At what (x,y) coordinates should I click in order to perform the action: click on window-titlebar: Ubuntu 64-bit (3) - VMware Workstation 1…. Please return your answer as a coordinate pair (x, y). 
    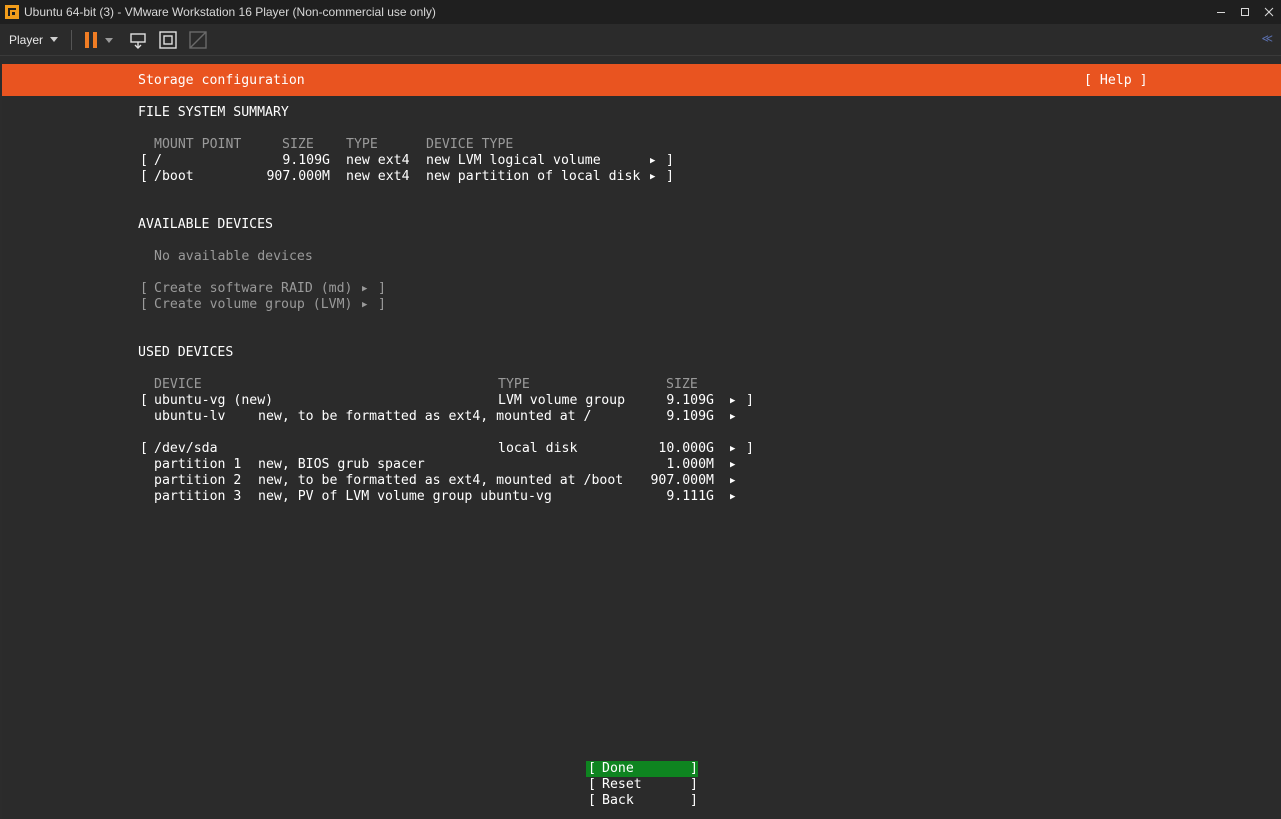
    Looking at the image, I should click on (640, 12).